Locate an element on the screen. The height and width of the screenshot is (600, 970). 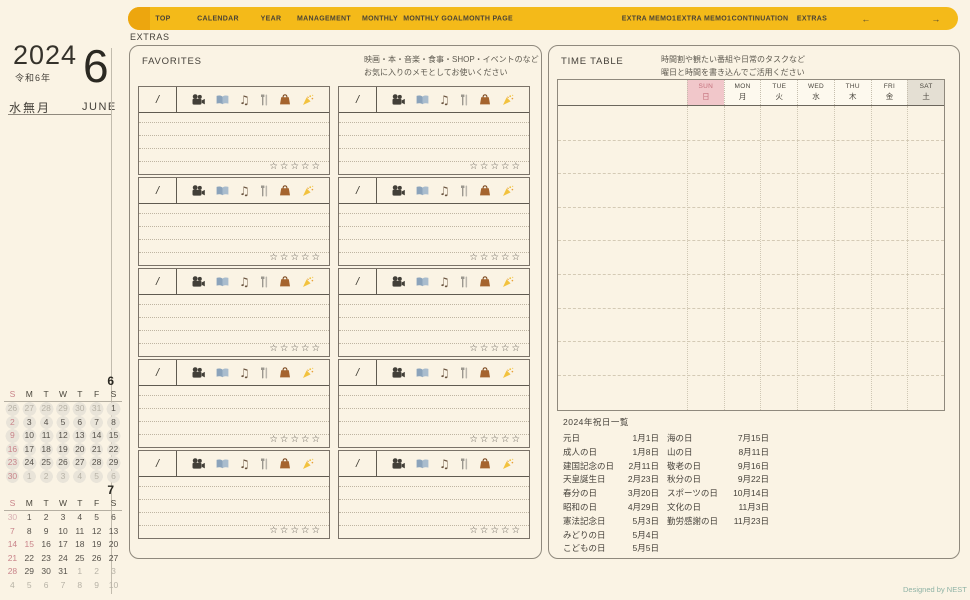
date-cell: 1 is located at coordinates (29, 518).